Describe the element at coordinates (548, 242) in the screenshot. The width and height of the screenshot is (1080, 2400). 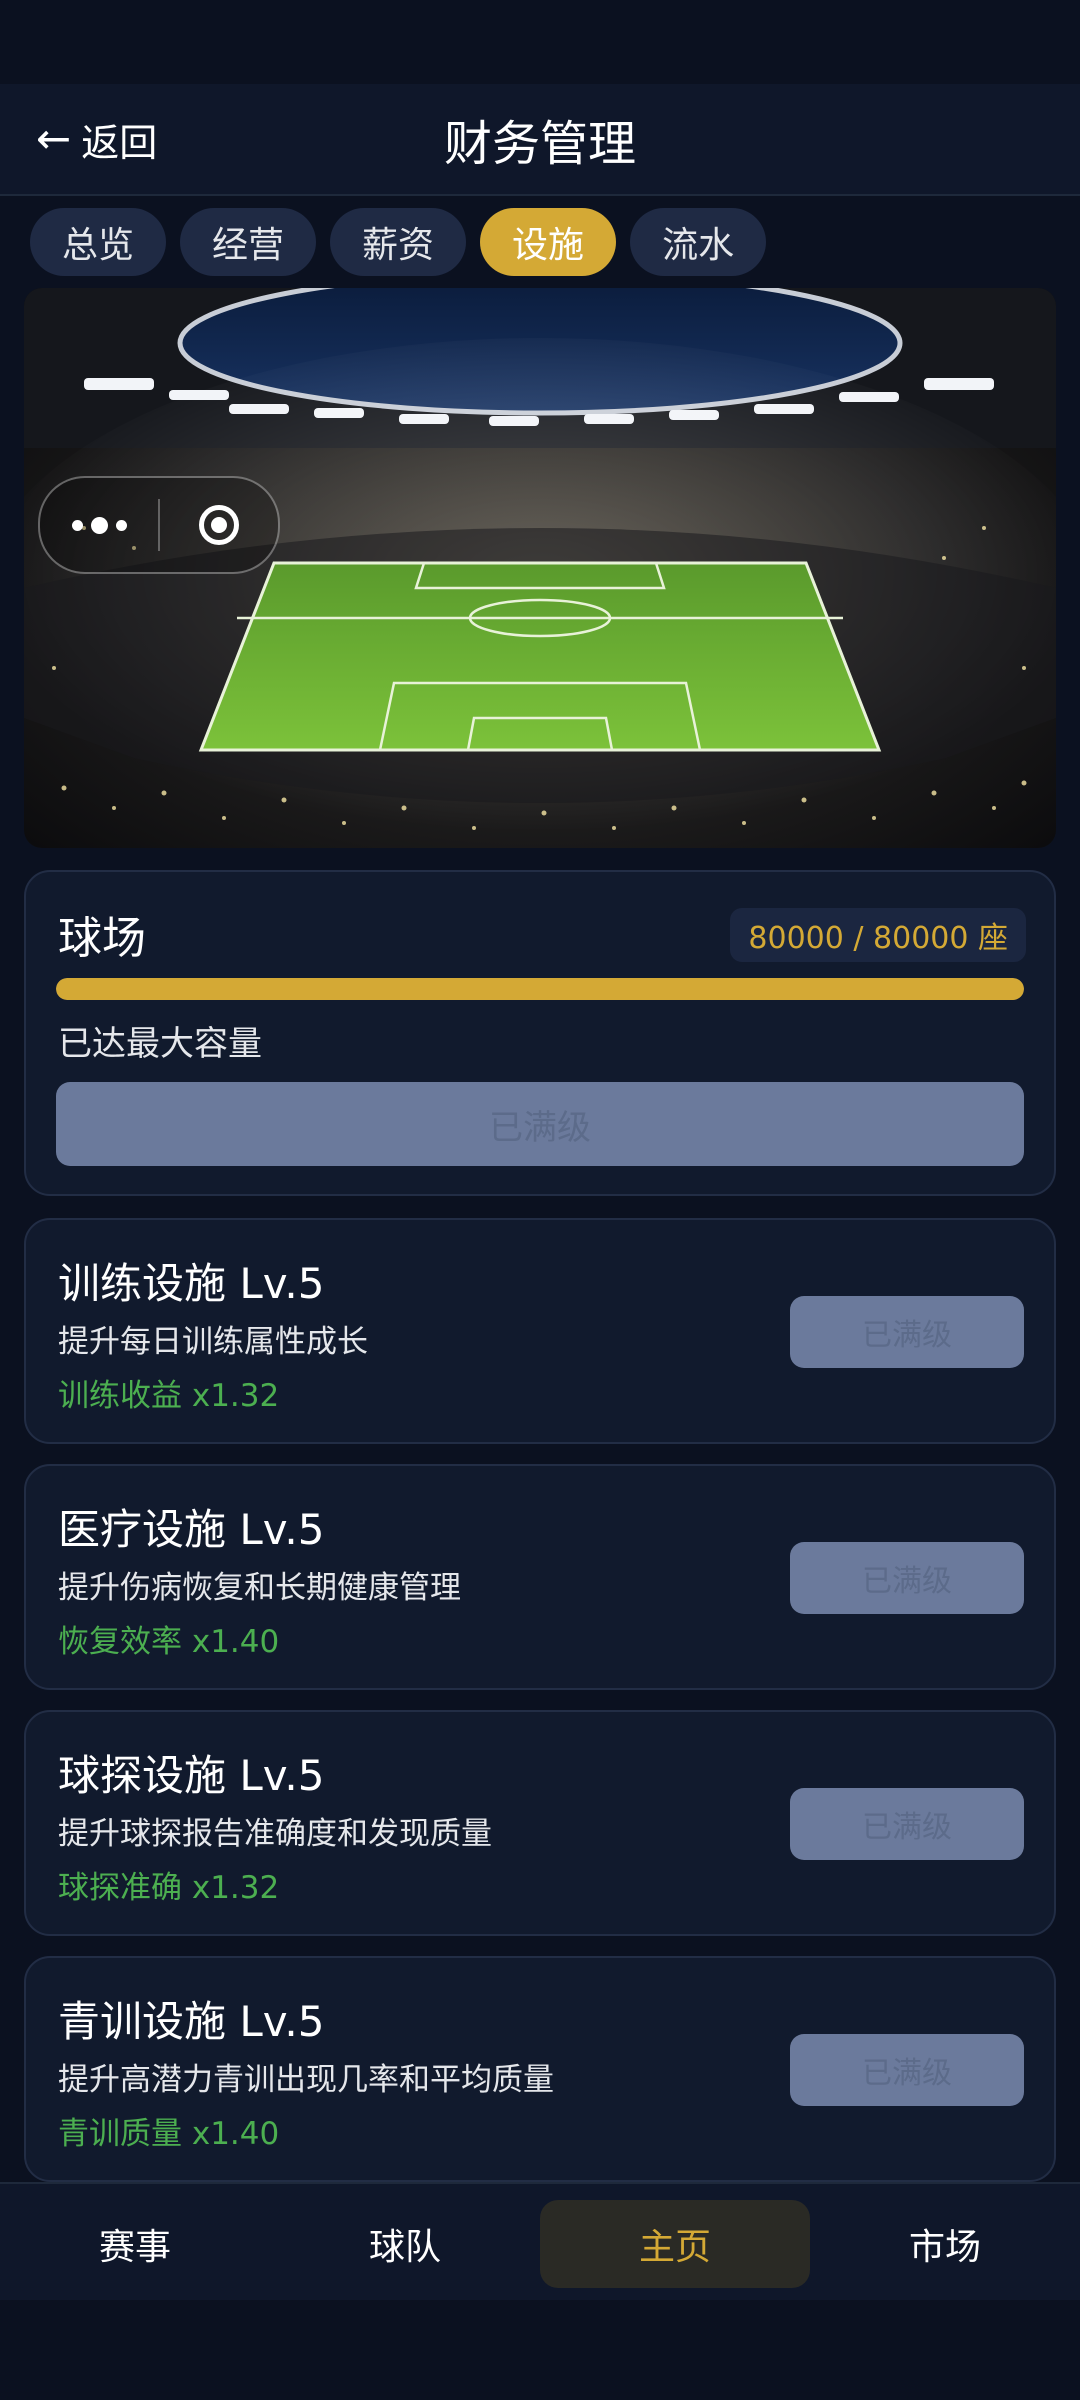
I see `tab-facilities: 设施` at that location.